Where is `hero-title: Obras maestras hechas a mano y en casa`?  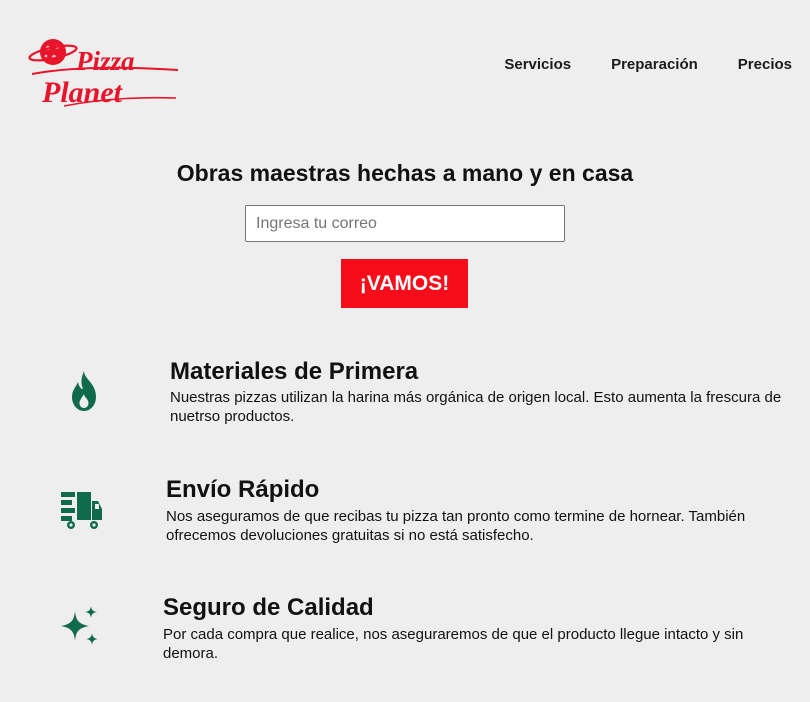
hero-title: Obras maestras hechas a mano y en casa is located at coordinates (405, 173).